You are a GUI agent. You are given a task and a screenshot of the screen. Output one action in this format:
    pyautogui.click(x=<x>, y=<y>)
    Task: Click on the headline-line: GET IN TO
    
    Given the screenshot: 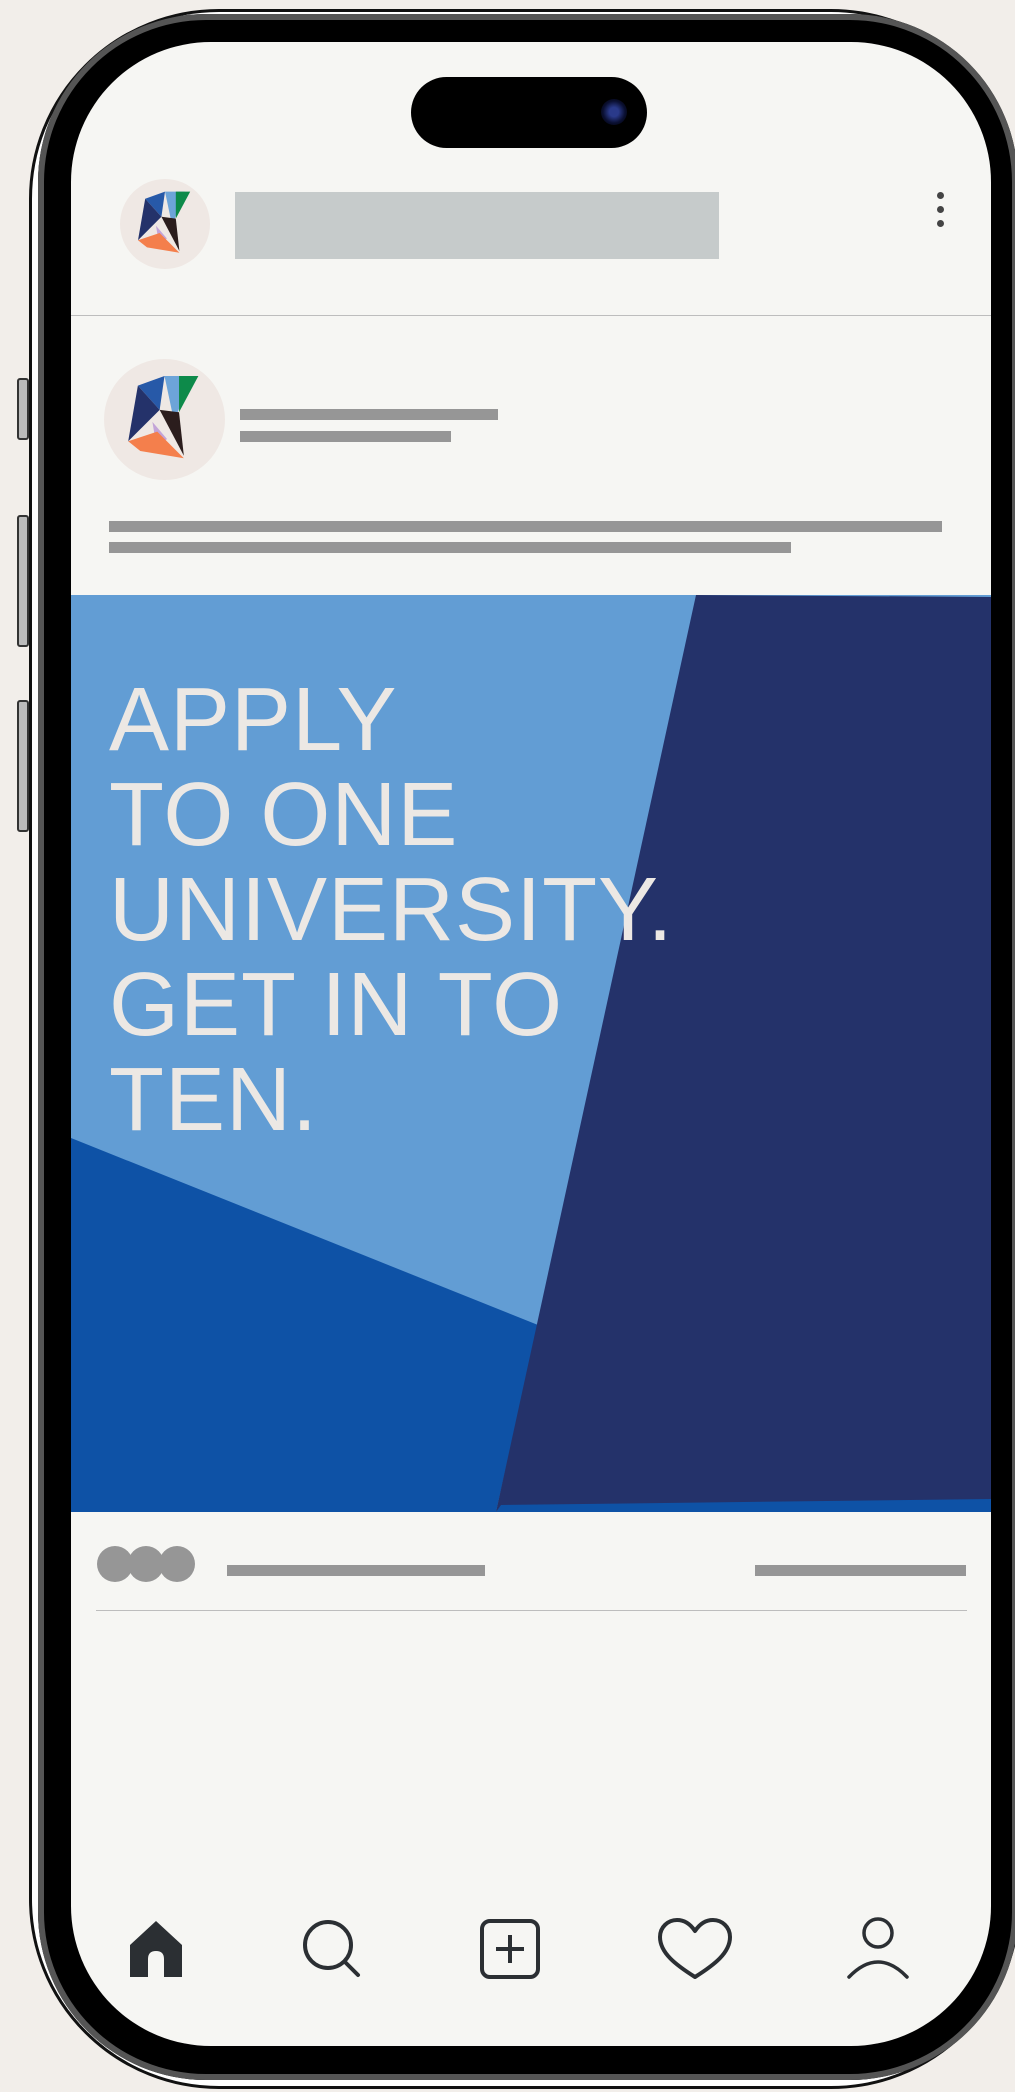 What is the action you would take?
    pyautogui.click(x=336, y=1005)
    